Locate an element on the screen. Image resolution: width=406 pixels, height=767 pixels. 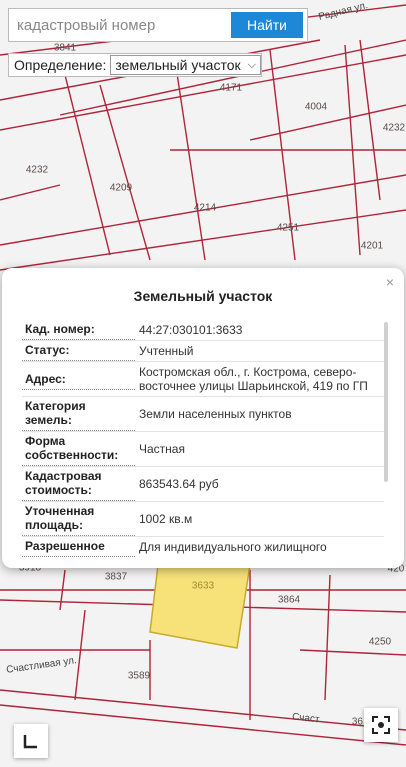
locate-button is located at coordinates (381, 725).